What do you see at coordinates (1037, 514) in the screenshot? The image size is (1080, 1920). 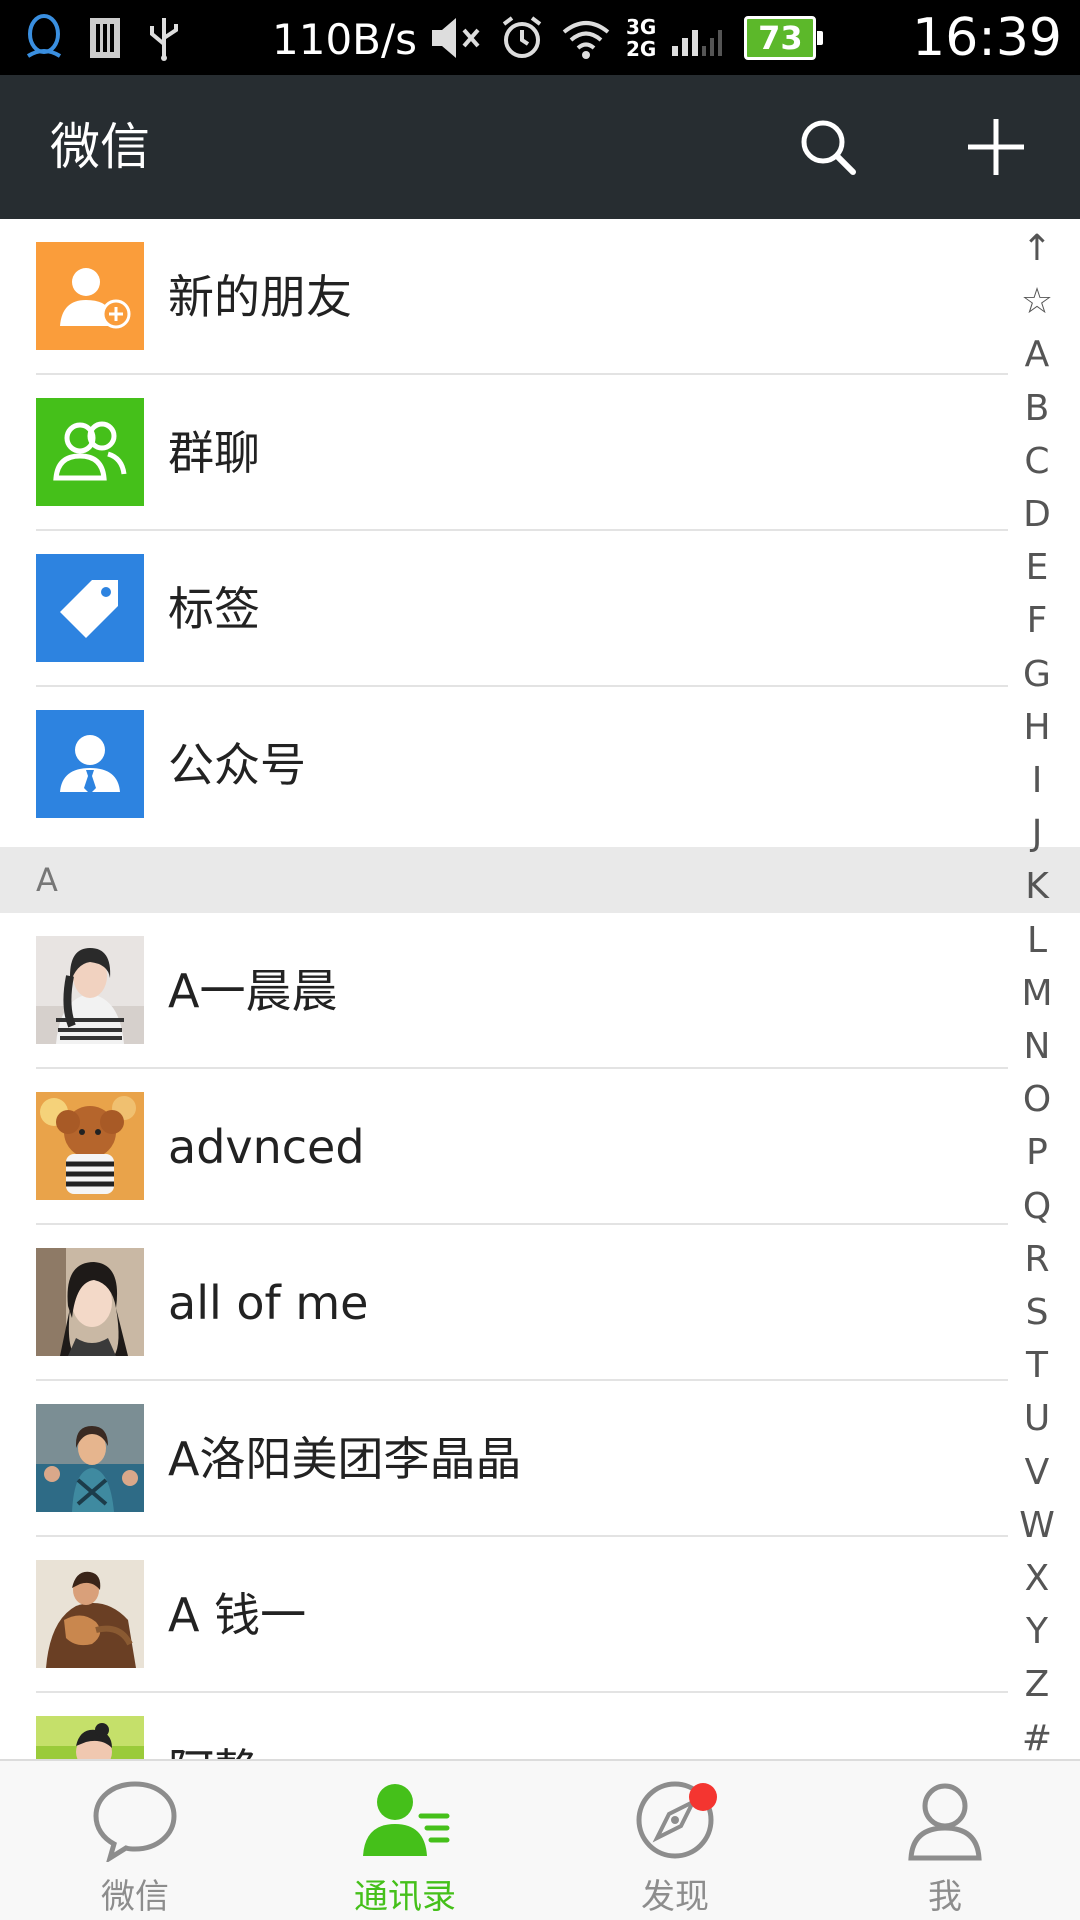 I see `index-letter: D` at bounding box center [1037, 514].